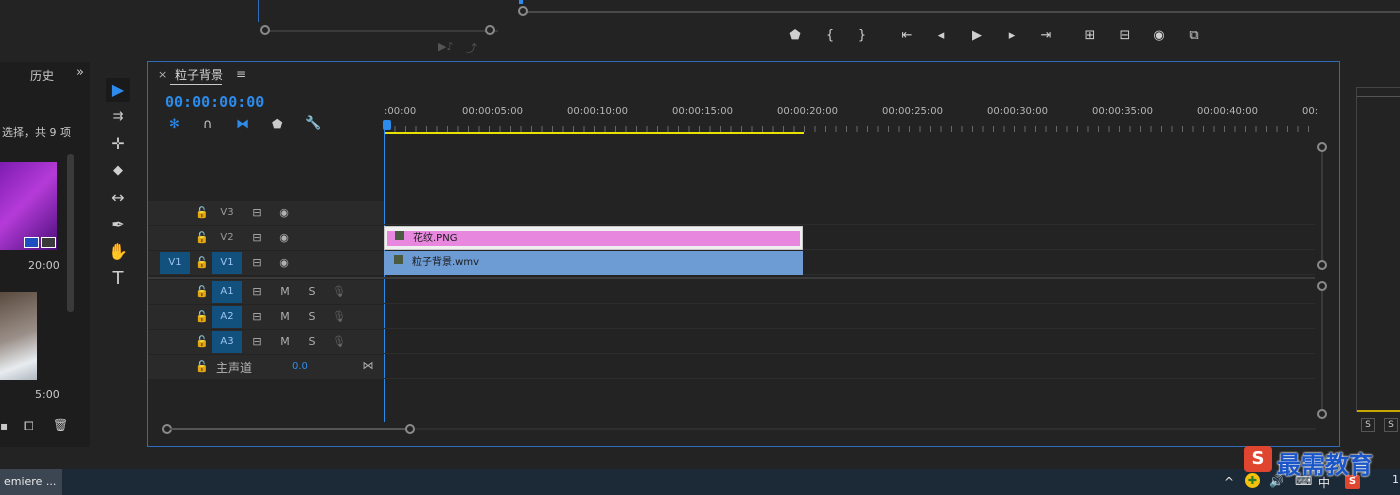  I want to click on track-target-v2: V2, so click(227, 238).